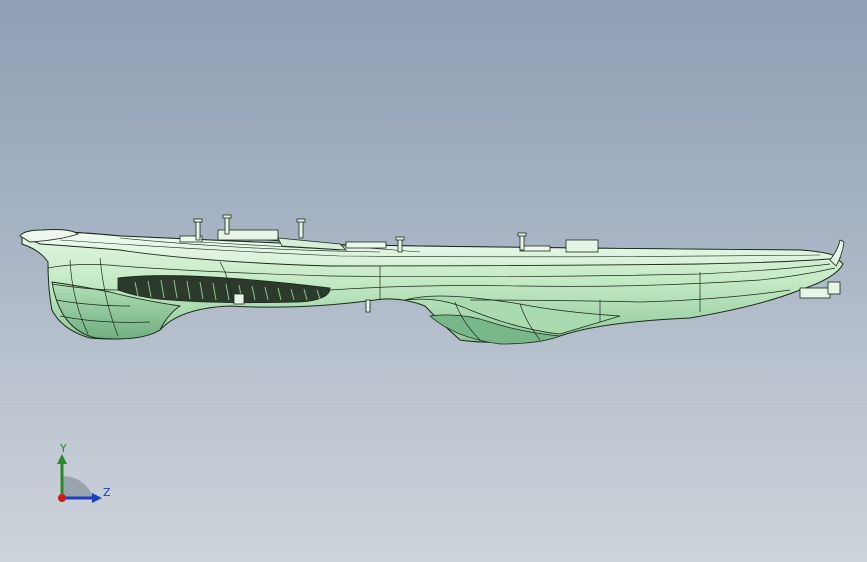  What do you see at coordinates (107, 492) in the screenshot?
I see `z-axis-label: Z` at bounding box center [107, 492].